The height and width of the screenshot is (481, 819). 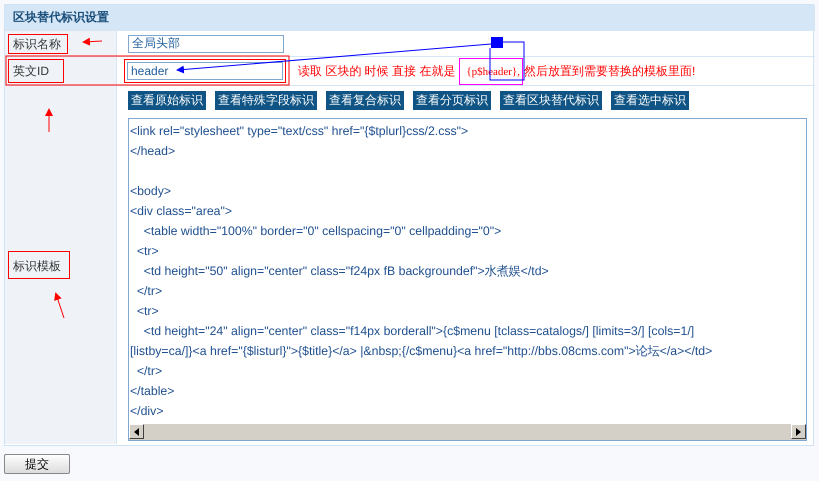 I want to click on window-icon, so click(x=497, y=42).